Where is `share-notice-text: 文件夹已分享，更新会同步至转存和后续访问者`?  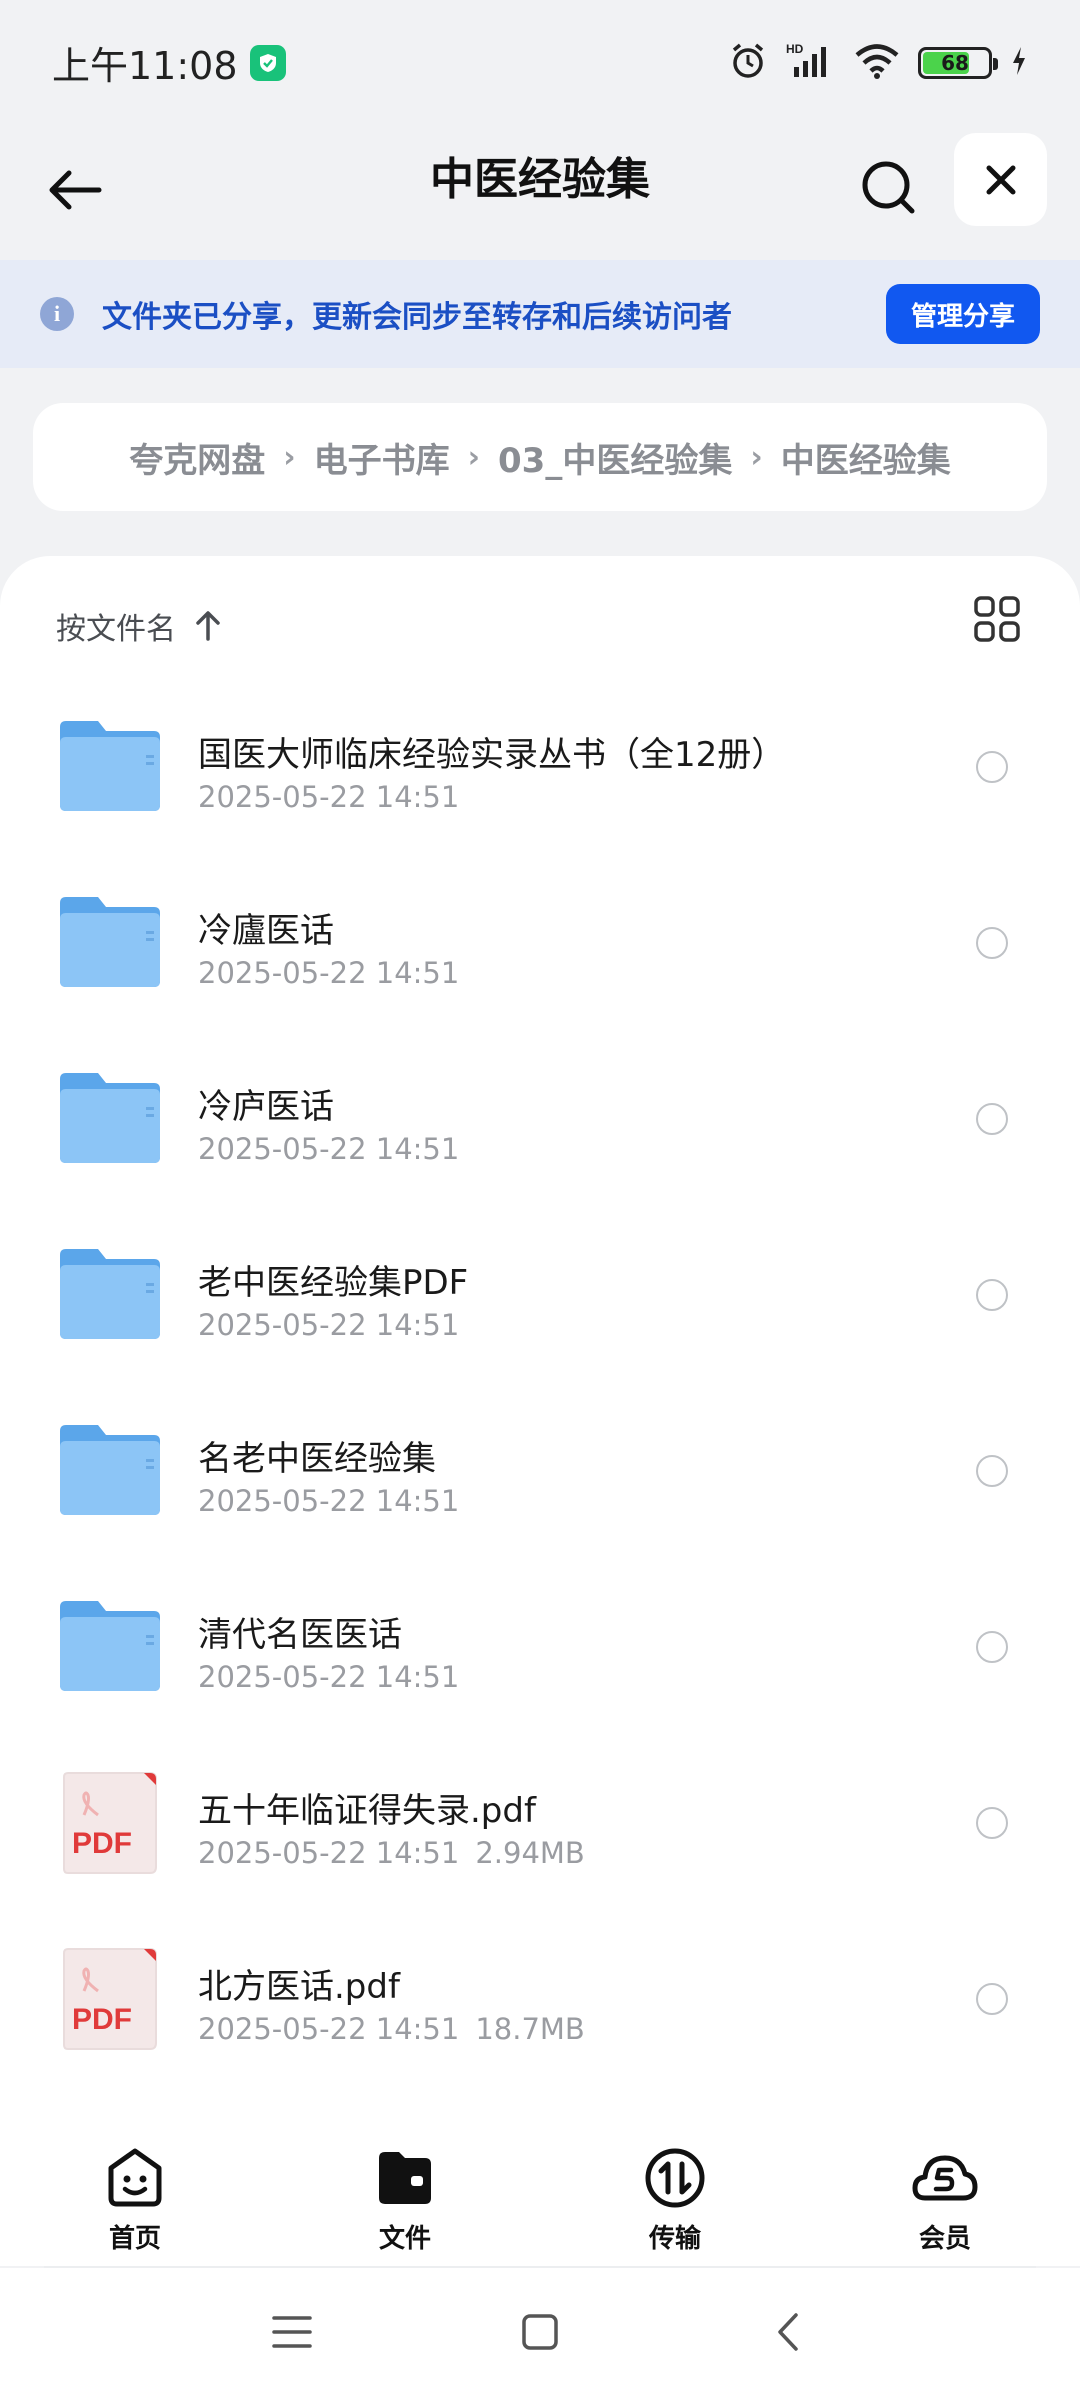 share-notice-text: 文件夹已分享，更新会同步至转存和后续访问者 is located at coordinates (417, 317).